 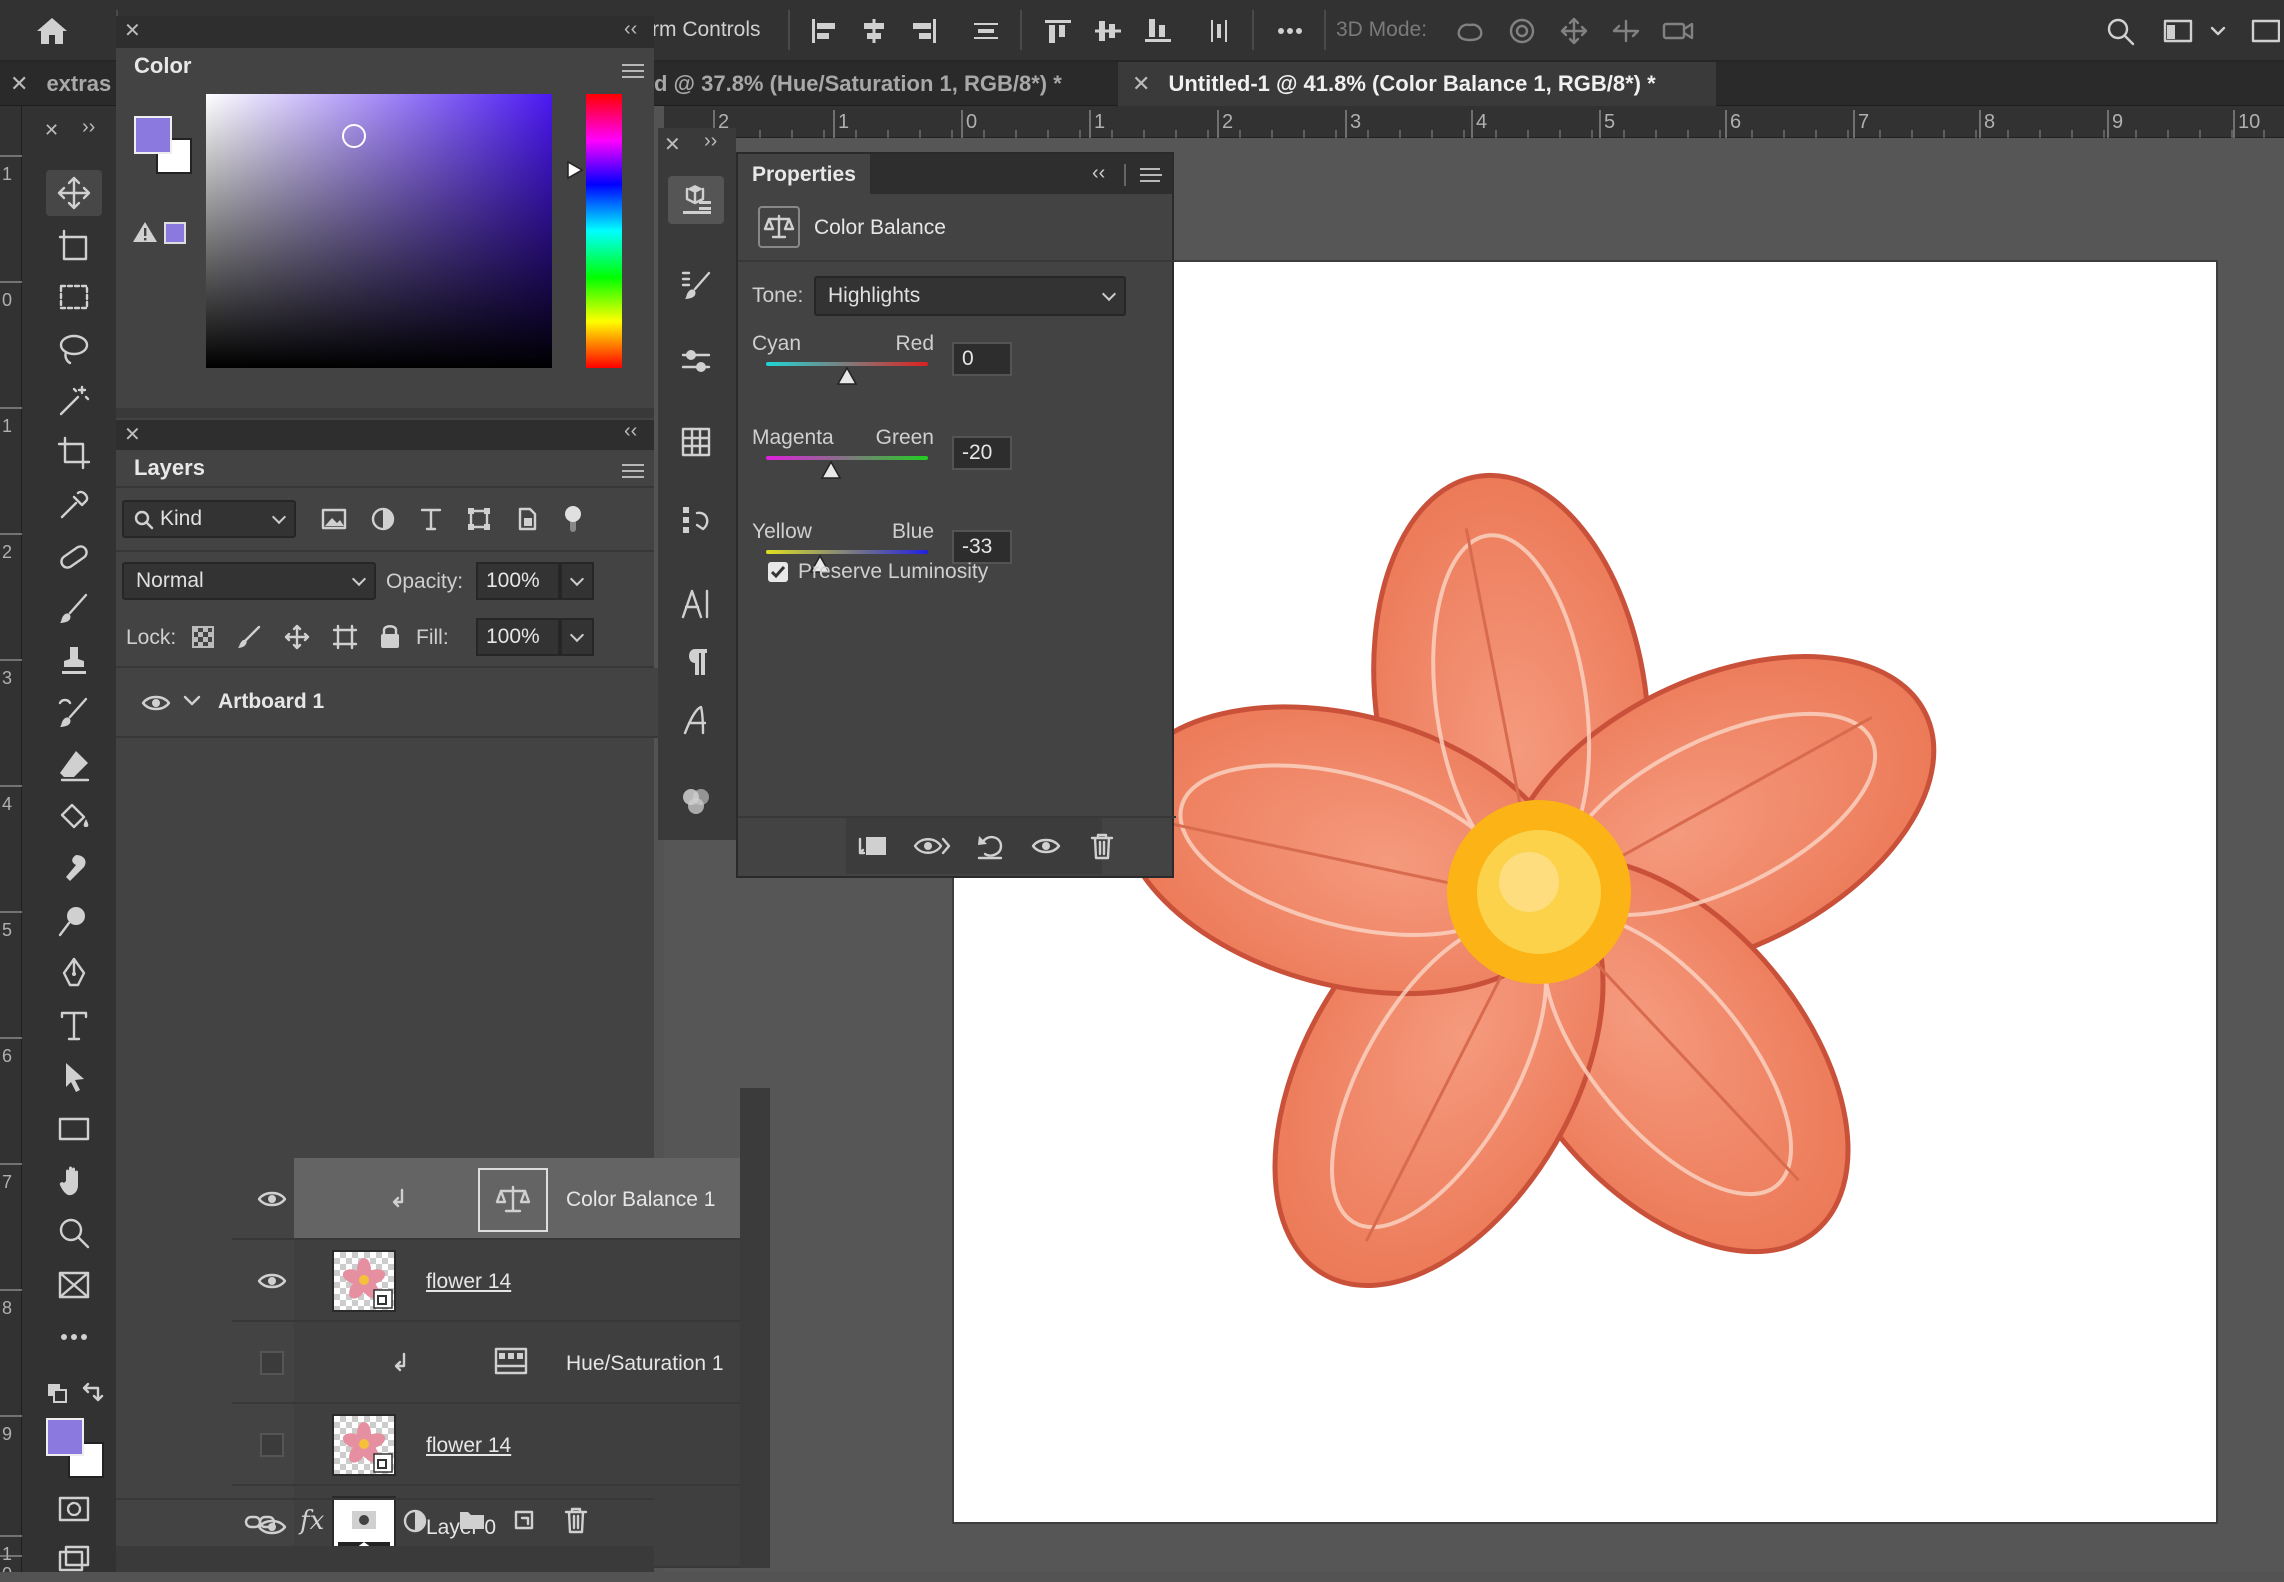 What do you see at coordinates (379, 231) in the screenshot?
I see `color-field` at bounding box center [379, 231].